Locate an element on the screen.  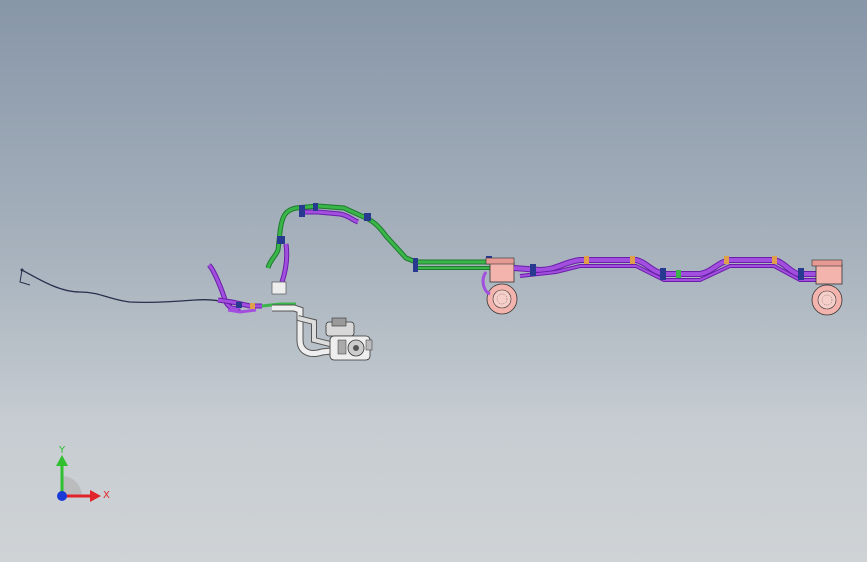
coordinate-triad: Y X is located at coordinates (83, 473).